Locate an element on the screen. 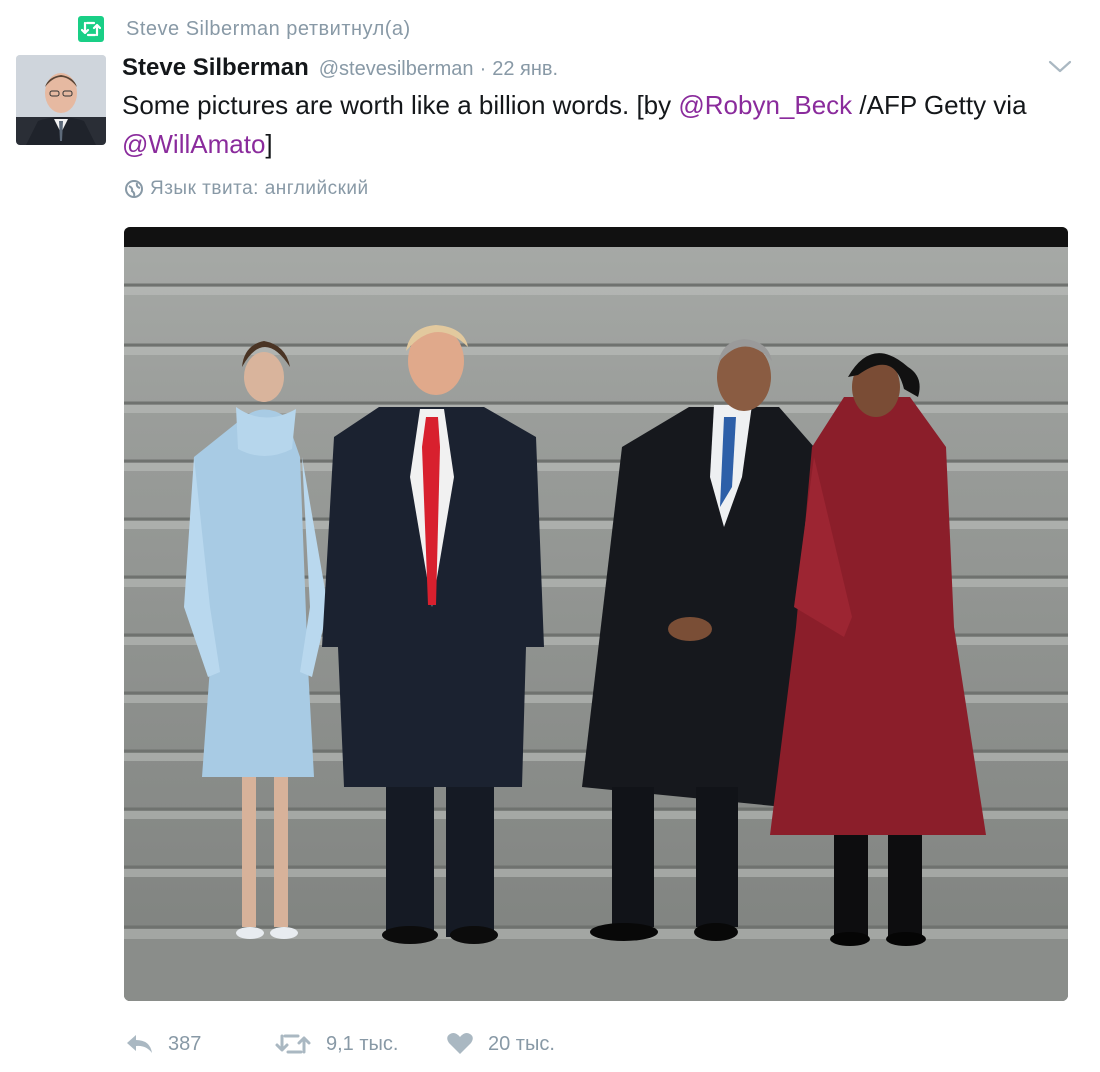  like-count: 20 тыс. is located at coordinates (521, 1043).